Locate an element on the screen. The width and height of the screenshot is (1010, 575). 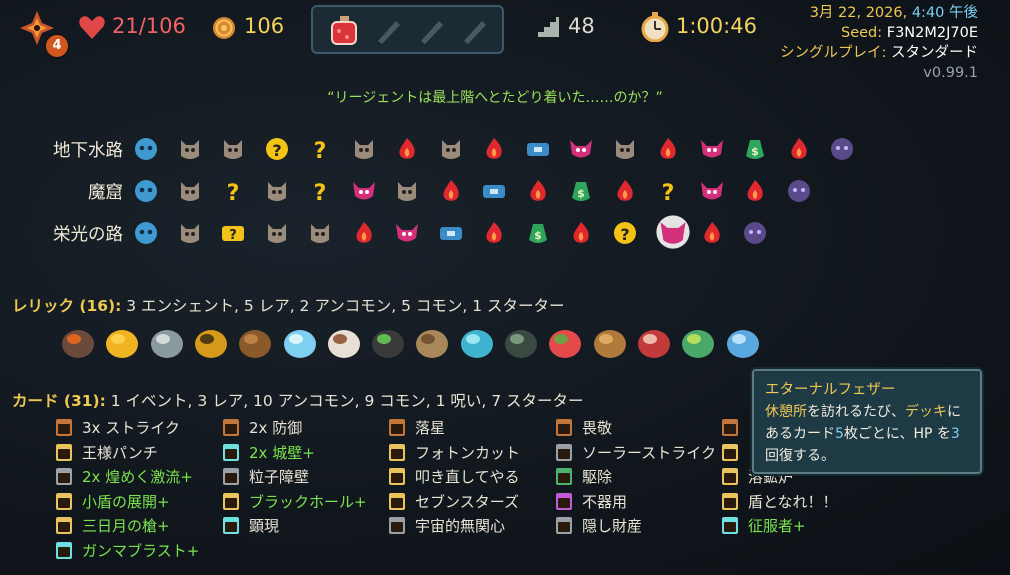
golden-bowl-icon is located at coordinates (211, 341).